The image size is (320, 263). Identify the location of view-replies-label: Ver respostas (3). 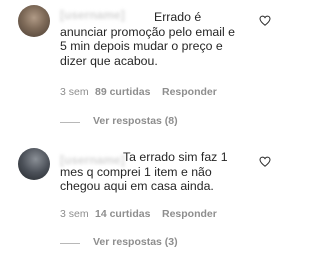
(135, 242).